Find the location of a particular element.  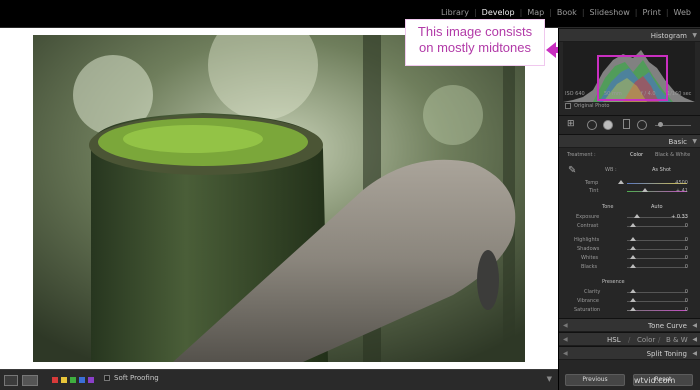

whites-slider-track is located at coordinates (657, 258).